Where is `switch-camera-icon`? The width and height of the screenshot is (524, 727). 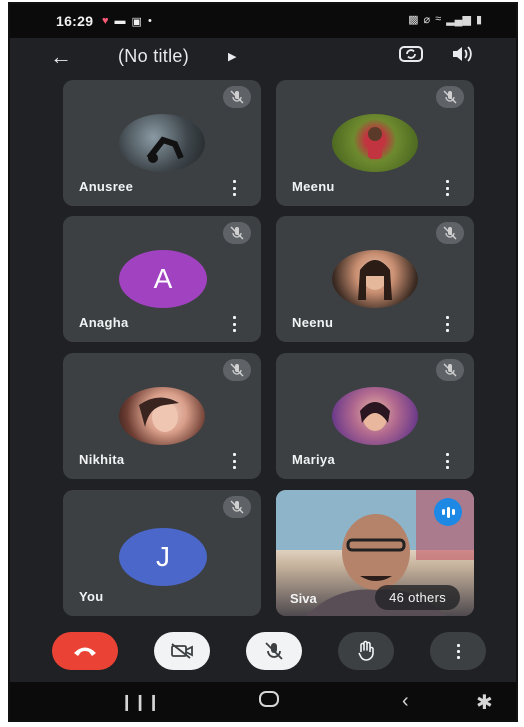
switch-camera-icon is located at coordinates (411, 54).